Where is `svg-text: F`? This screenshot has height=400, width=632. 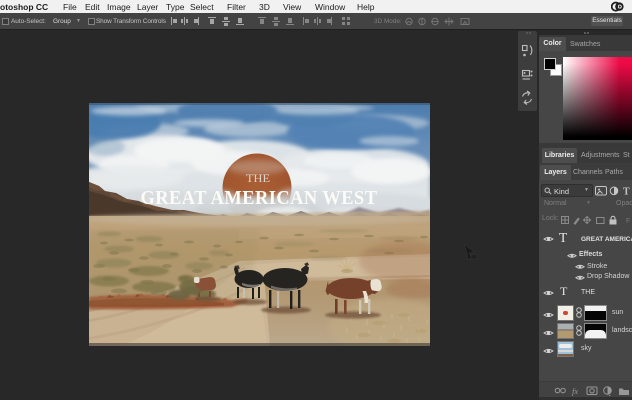
svg-text: F is located at coordinates (628, 221).